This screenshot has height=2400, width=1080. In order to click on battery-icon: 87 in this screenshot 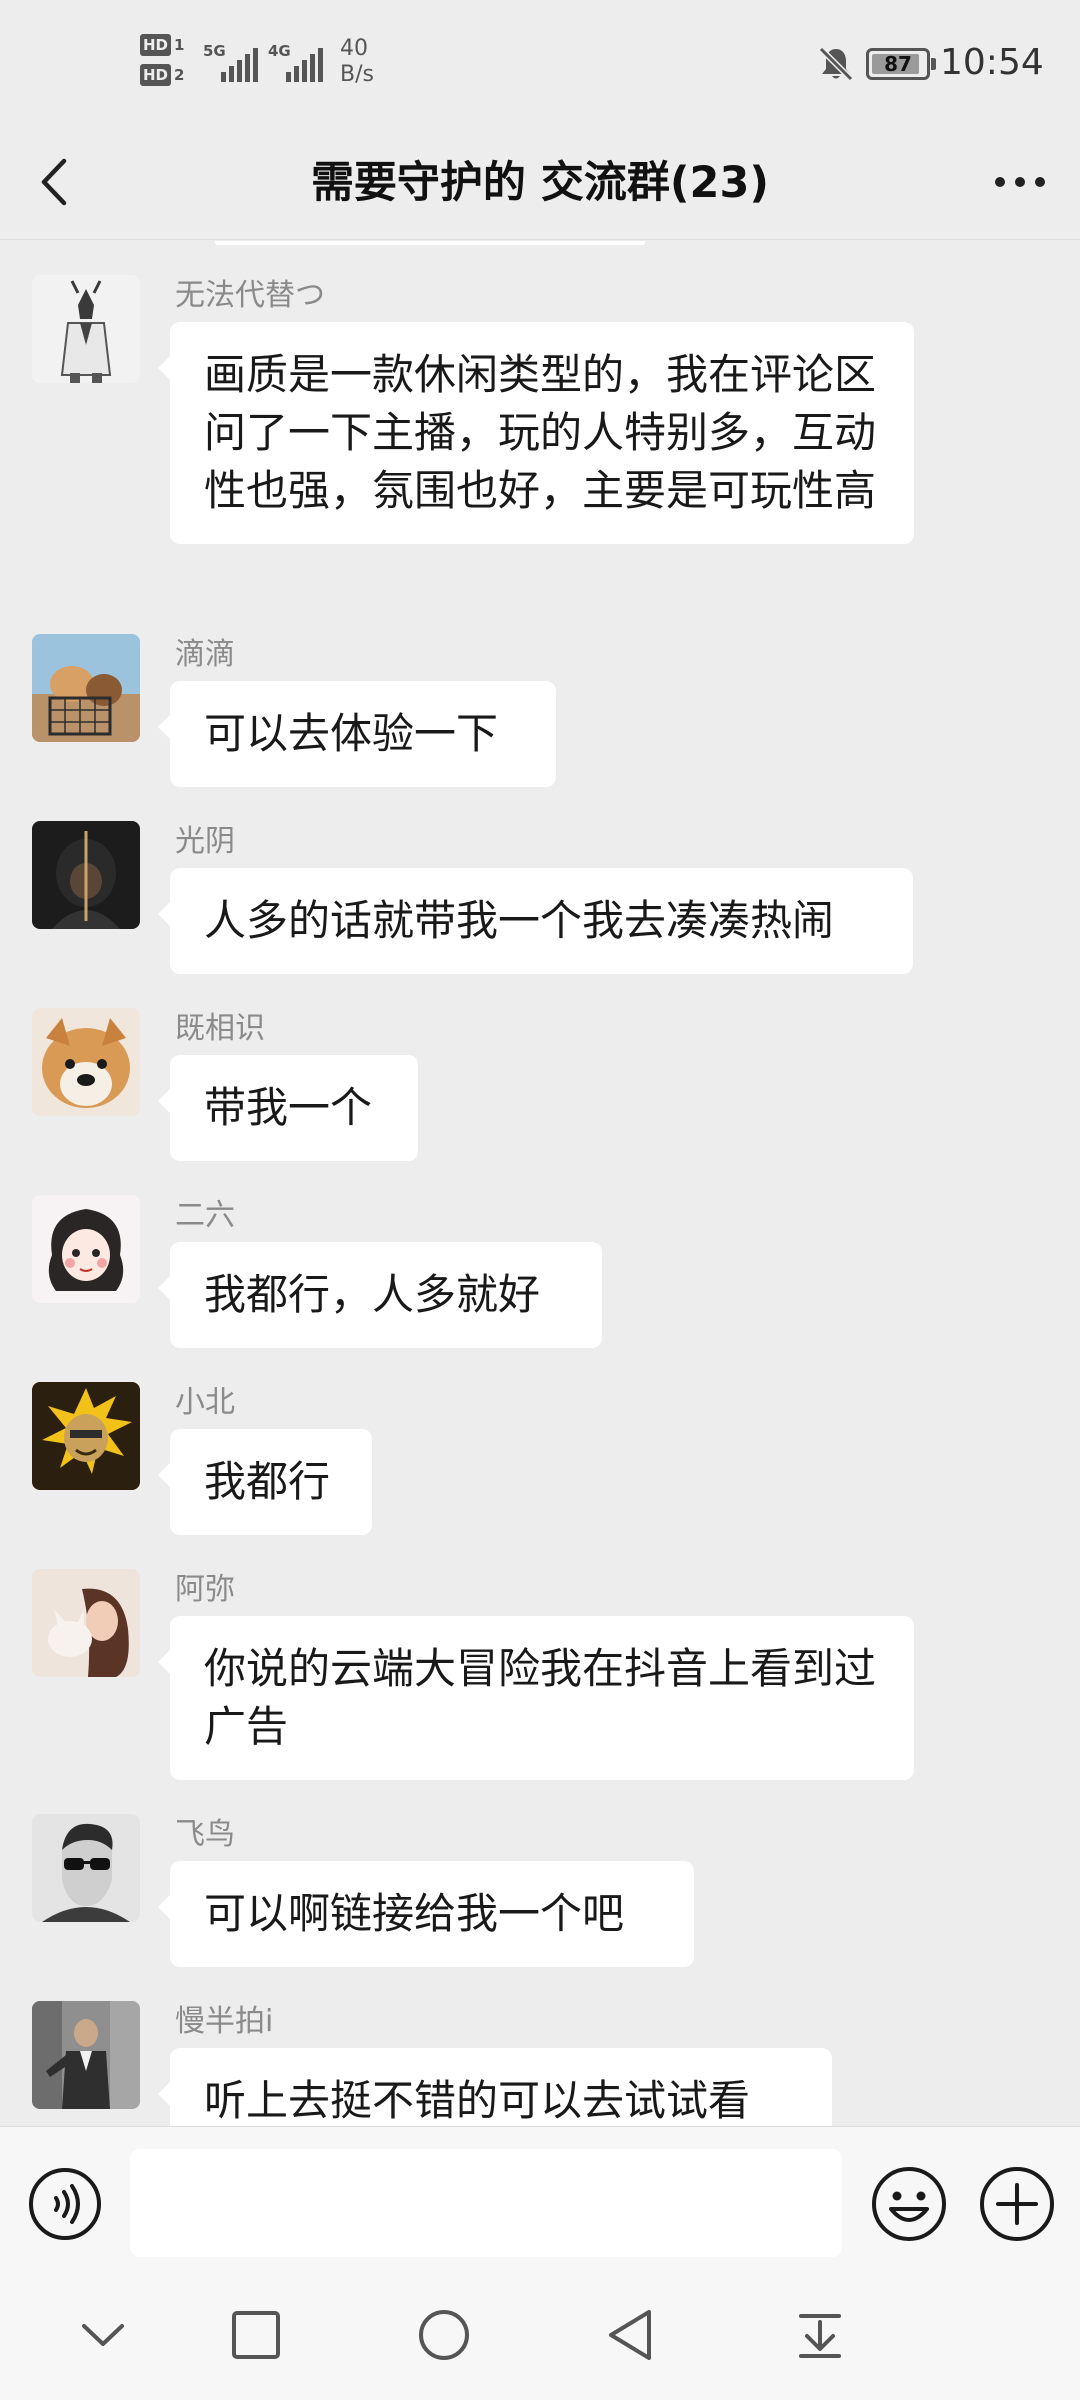, I will do `click(901, 64)`.